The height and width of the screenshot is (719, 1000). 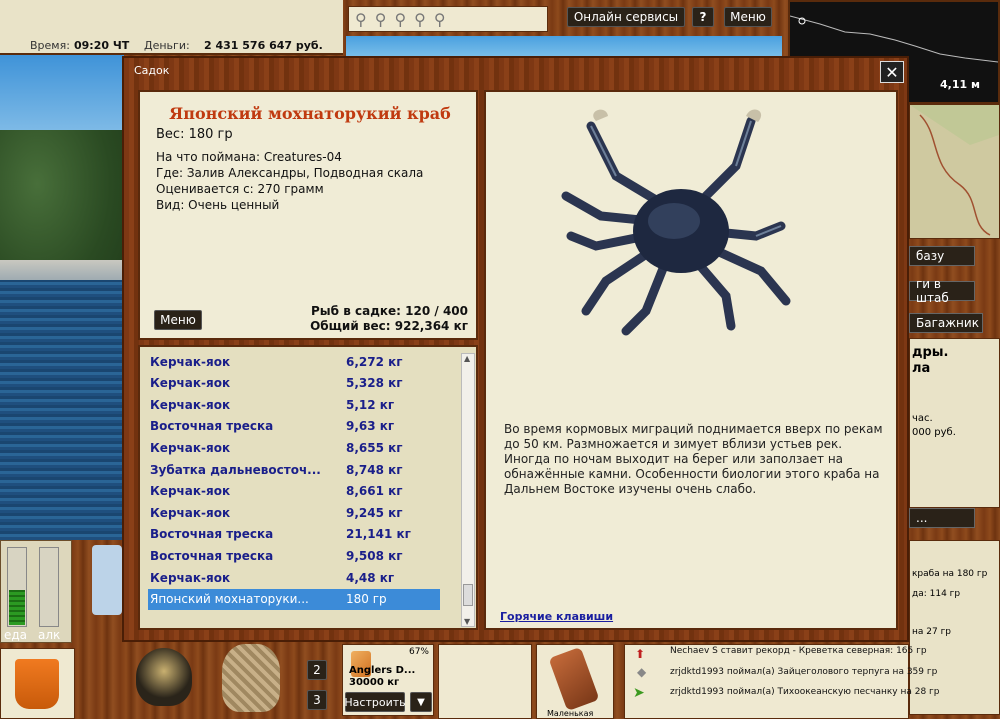 I want to click on scroll-down-icon: ▼, so click(x=467, y=621).